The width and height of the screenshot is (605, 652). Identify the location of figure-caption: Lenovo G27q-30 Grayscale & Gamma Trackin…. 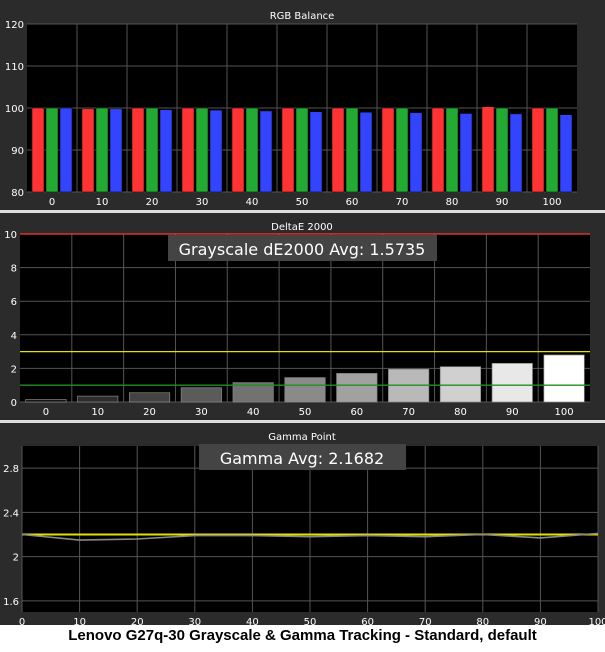
(302, 635).